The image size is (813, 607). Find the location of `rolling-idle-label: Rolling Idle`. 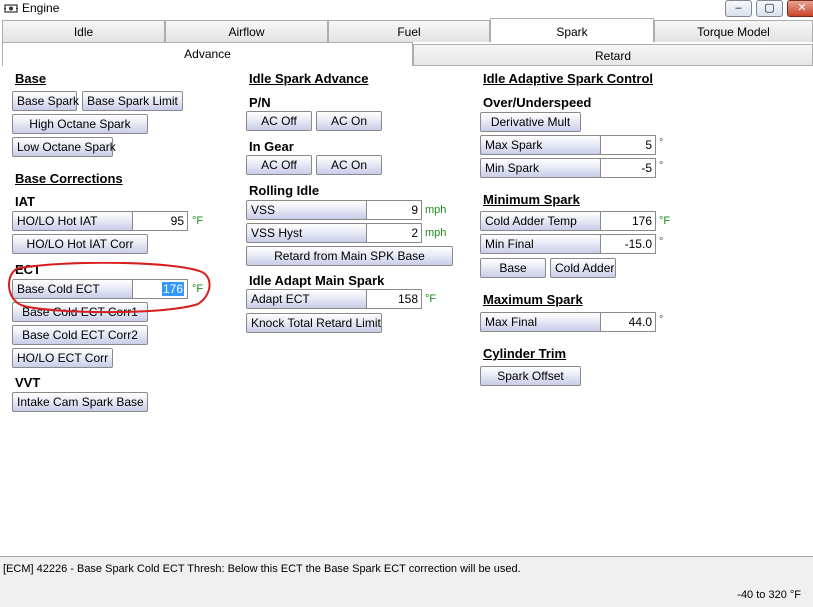

rolling-idle-label: Rolling Idle is located at coordinates (284, 190).